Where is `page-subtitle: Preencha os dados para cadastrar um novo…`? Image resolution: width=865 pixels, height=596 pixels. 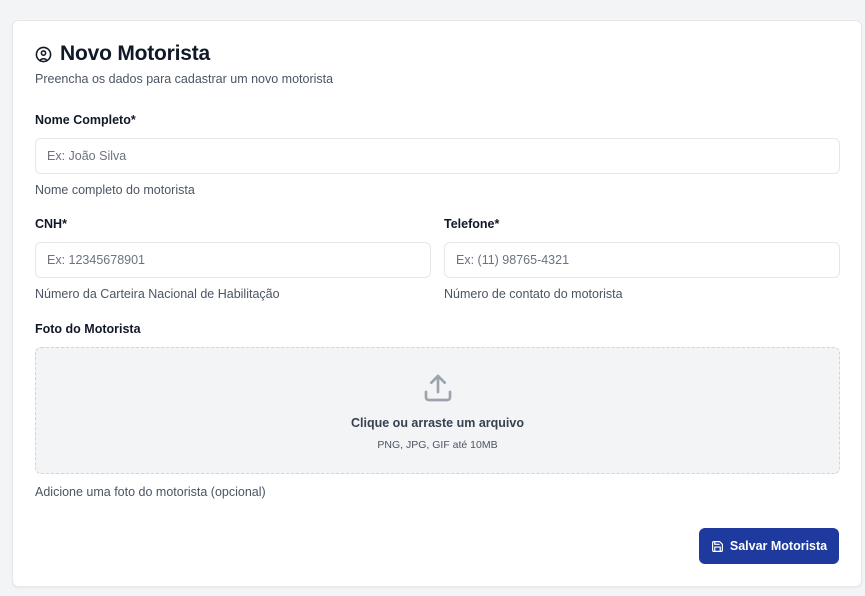
page-subtitle: Preencha os dados para cadastrar um novo… is located at coordinates (184, 79).